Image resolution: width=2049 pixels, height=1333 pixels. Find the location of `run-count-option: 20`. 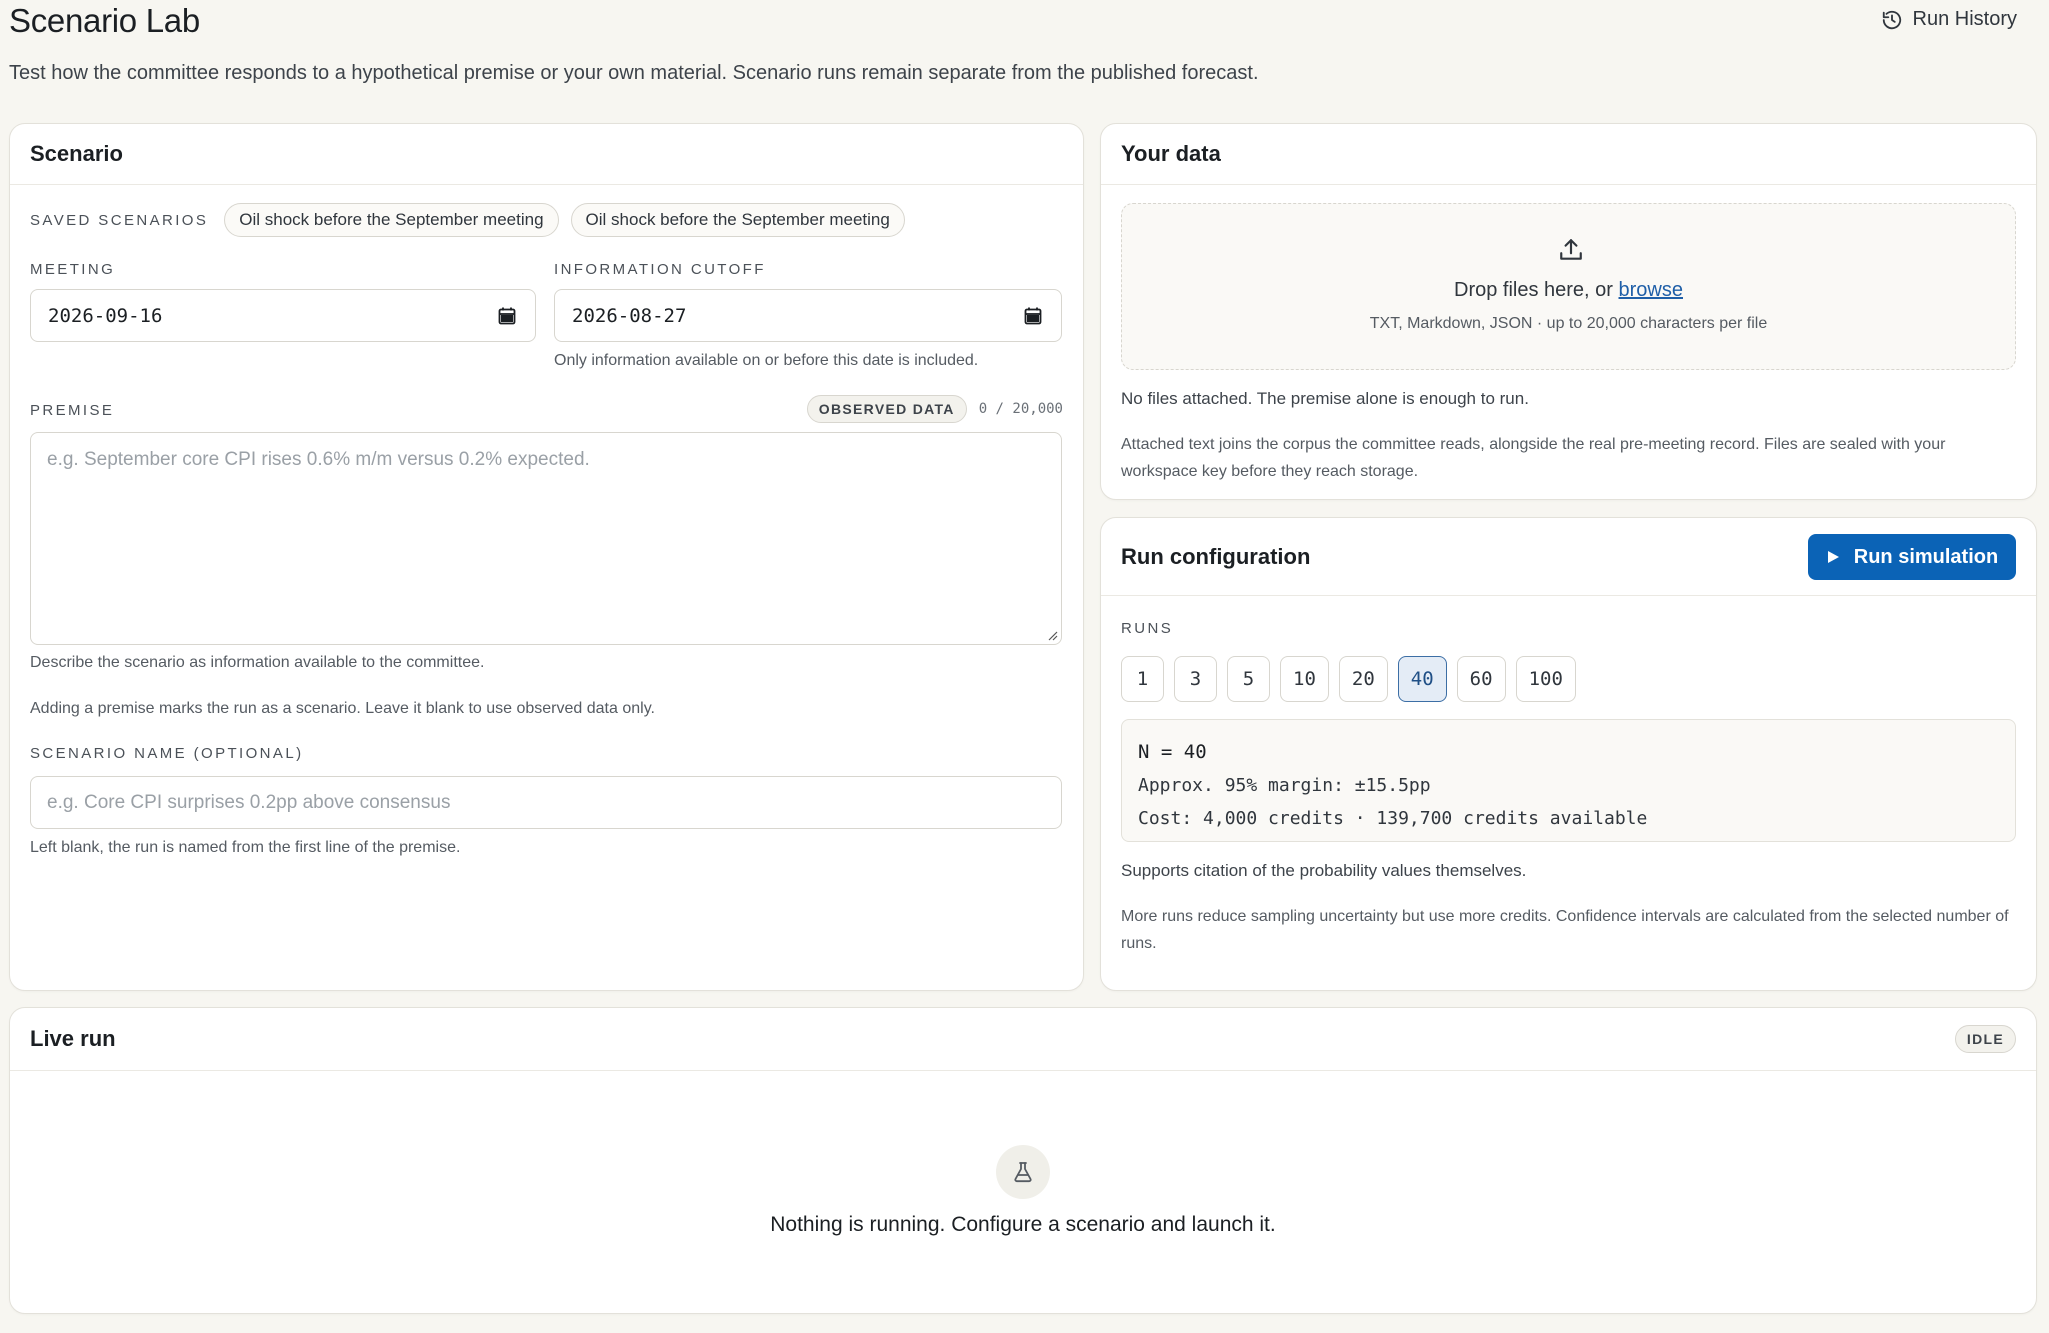

run-count-option: 20 is located at coordinates (1363, 679).